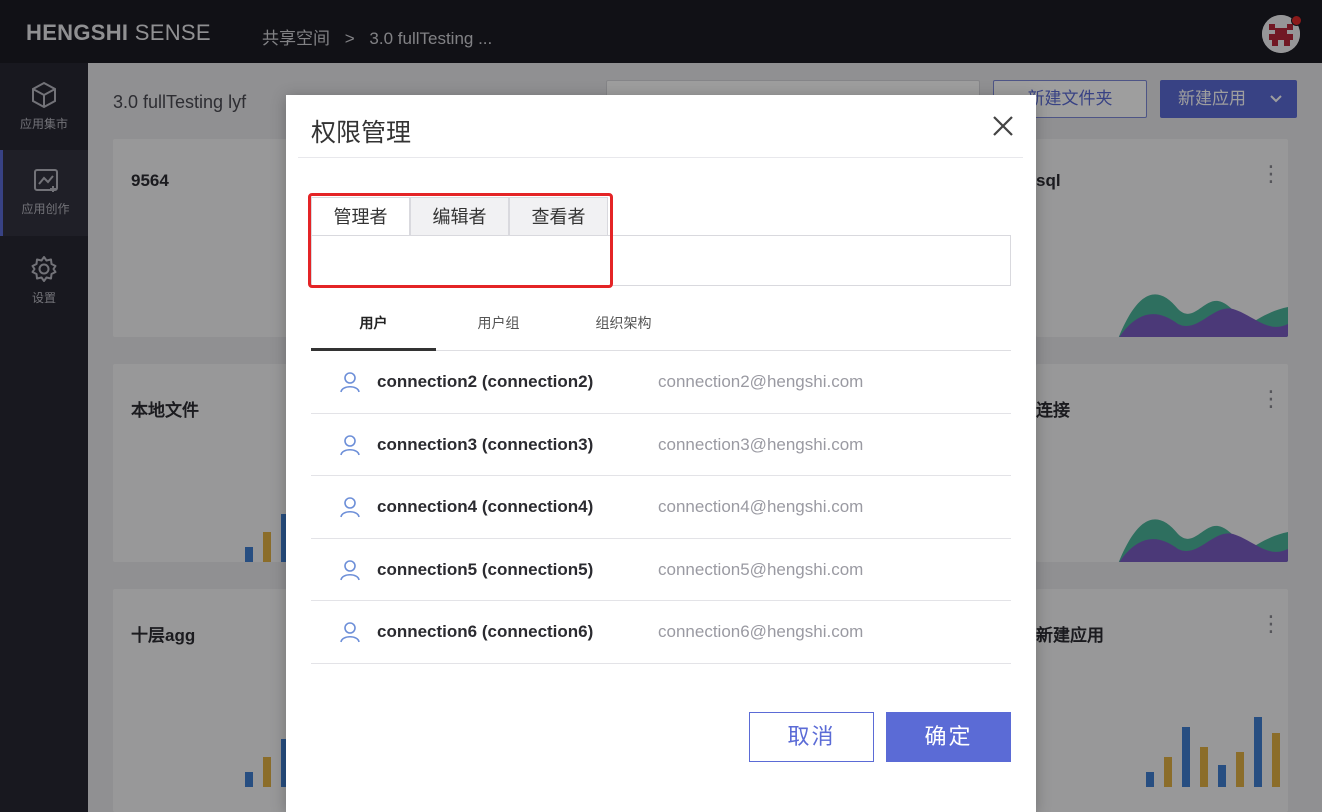 The image size is (1322, 812). I want to click on user-email: connection2@hengshi.com, so click(761, 381).